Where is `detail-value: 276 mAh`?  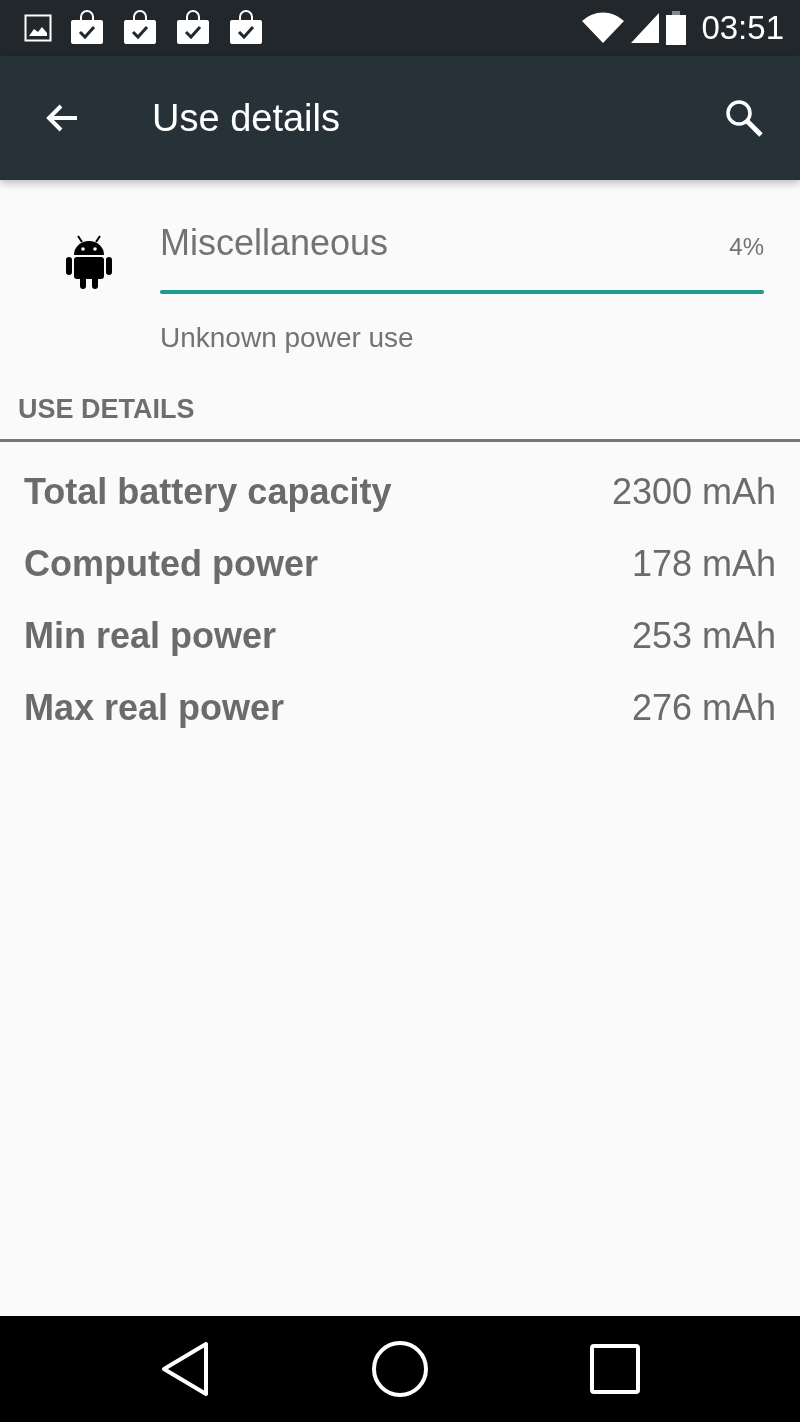 detail-value: 276 mAh is located at coordinates (703, 708).